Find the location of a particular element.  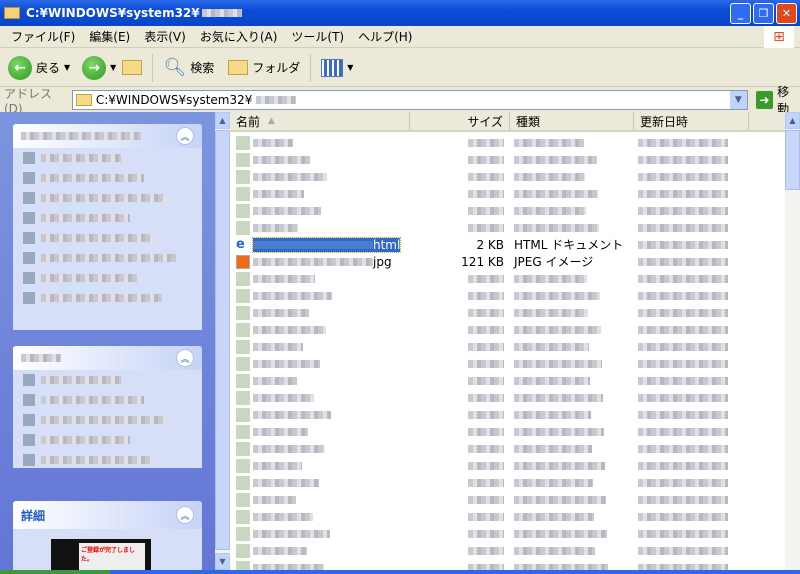

views-icon is located at coordinates (332, 67).